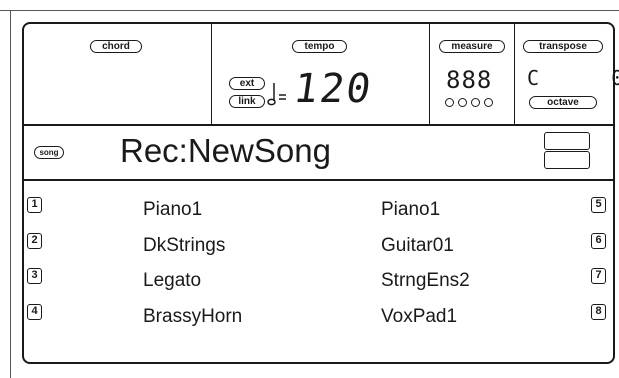 This screenshot has width=619, height=378. What do you see at coordinates (10, 194) in the screenshot?
I see `left-rule` at bounding box center [10, 194].